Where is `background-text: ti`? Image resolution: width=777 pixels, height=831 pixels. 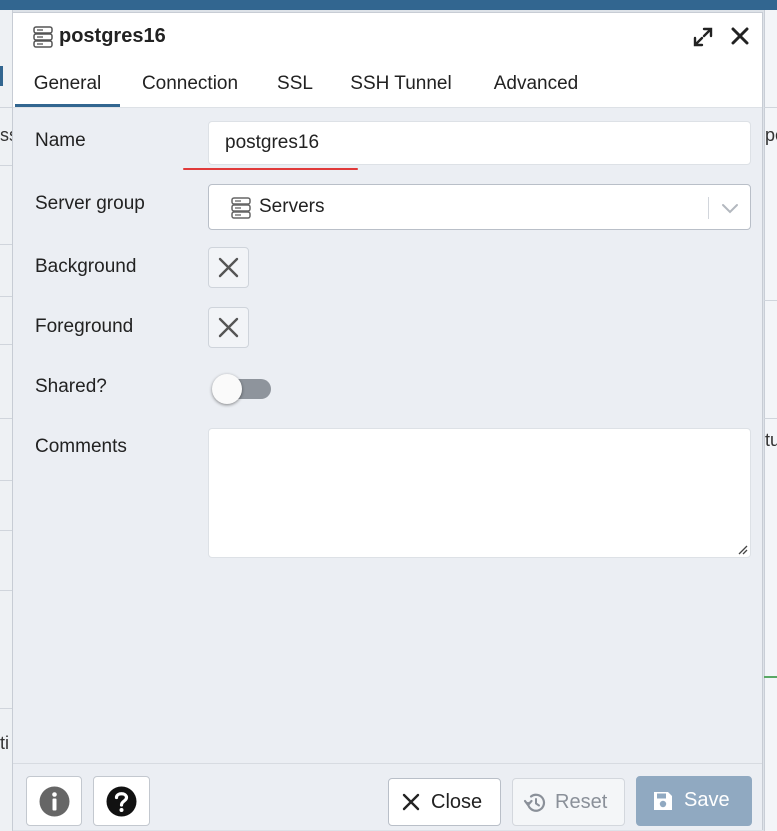
background-text: ti is located at coordinates (4, 743).